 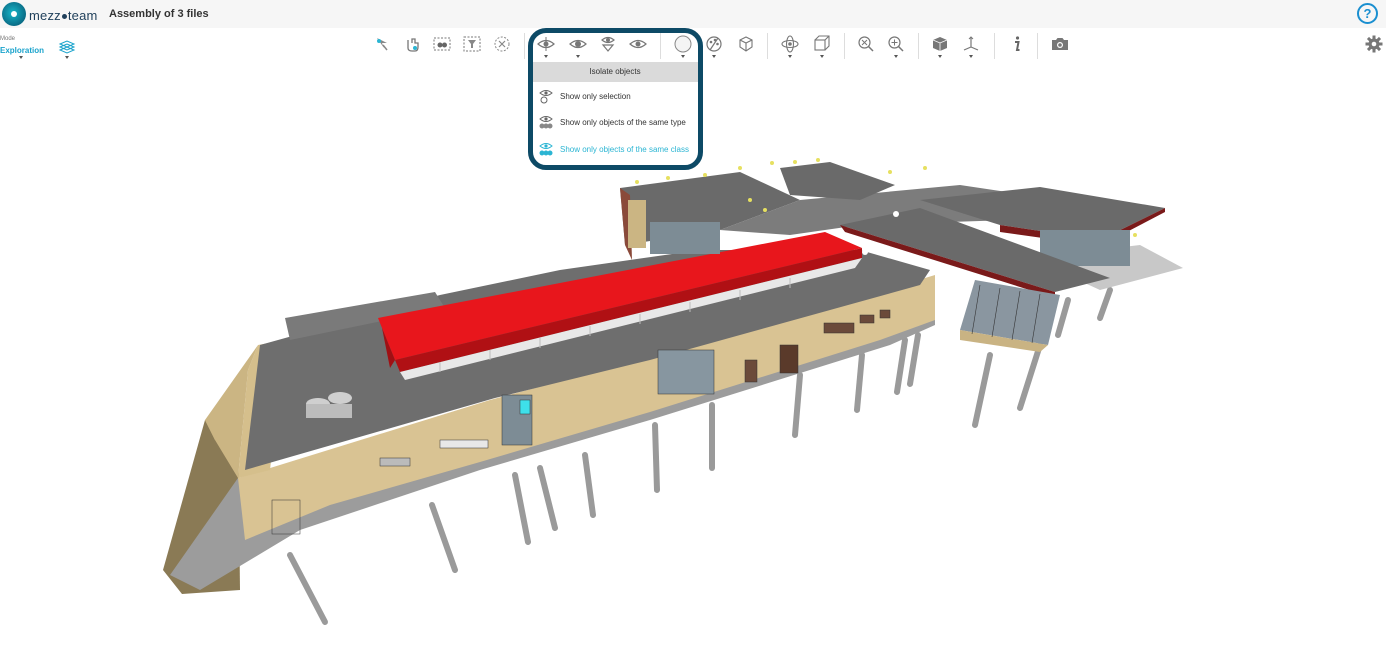 What do you see at coordinates (615, 99) in the screenshot?
I see `highlight-annotation` at bounding box center [615, 99].